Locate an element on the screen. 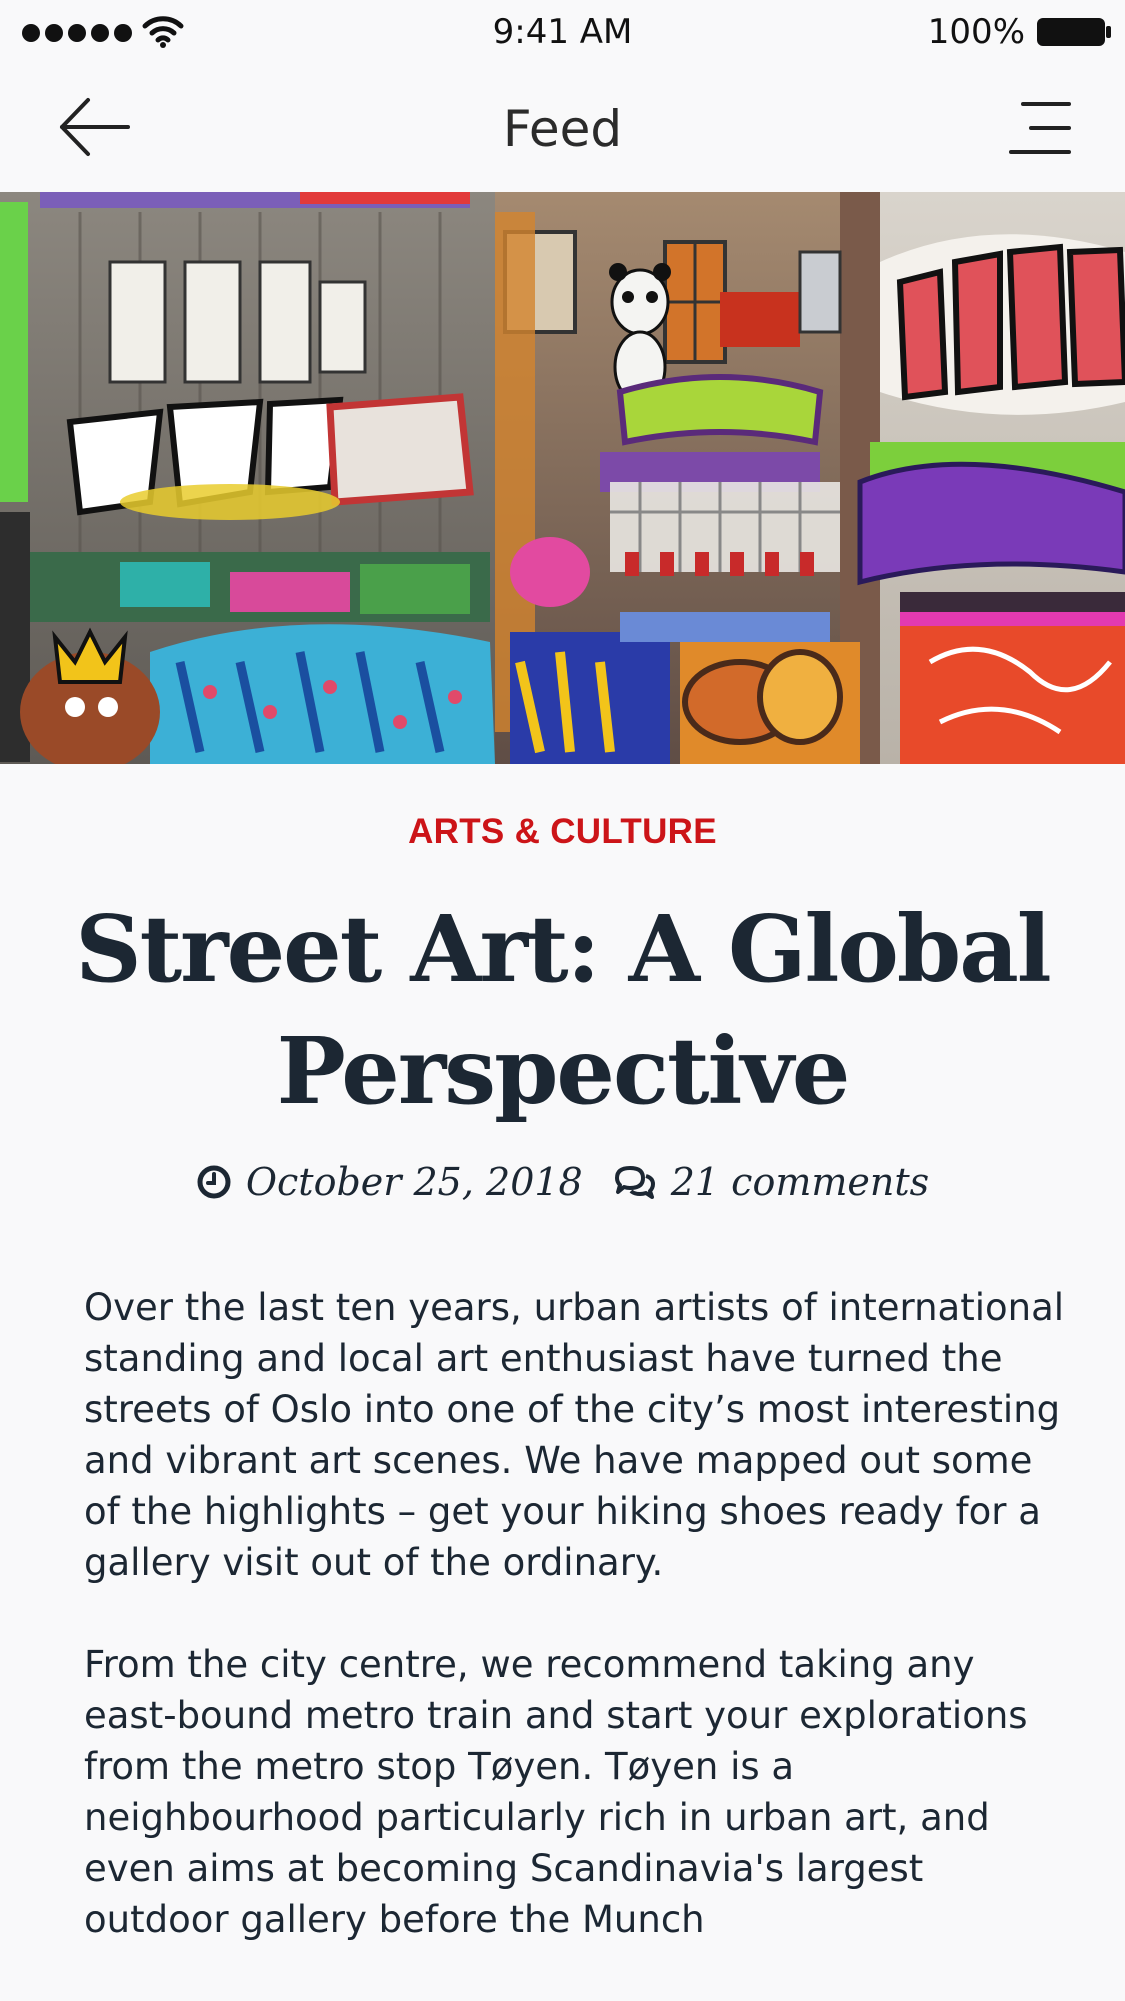 This screenshot has height=2001, width=1125. article-comments: 21 comments is located at coordinates (771, 1182).